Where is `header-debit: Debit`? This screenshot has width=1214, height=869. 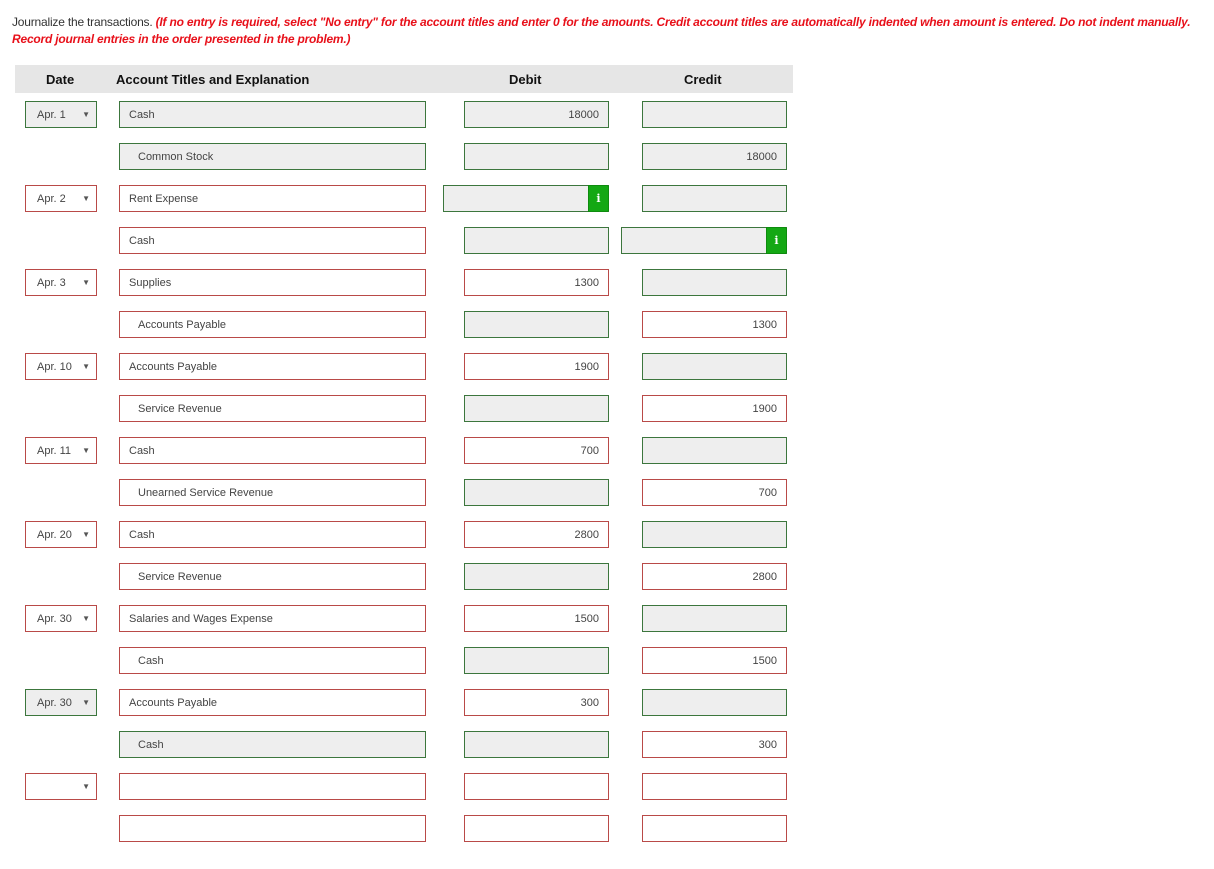 header-debit: Debit is located at coordinates (525, 79).